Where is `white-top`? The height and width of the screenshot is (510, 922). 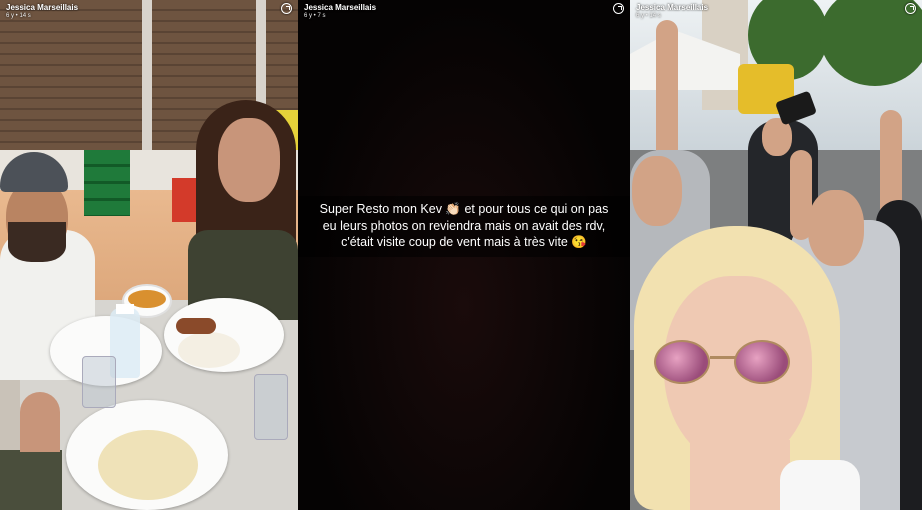
white-top is located at coordinates (820, 485).